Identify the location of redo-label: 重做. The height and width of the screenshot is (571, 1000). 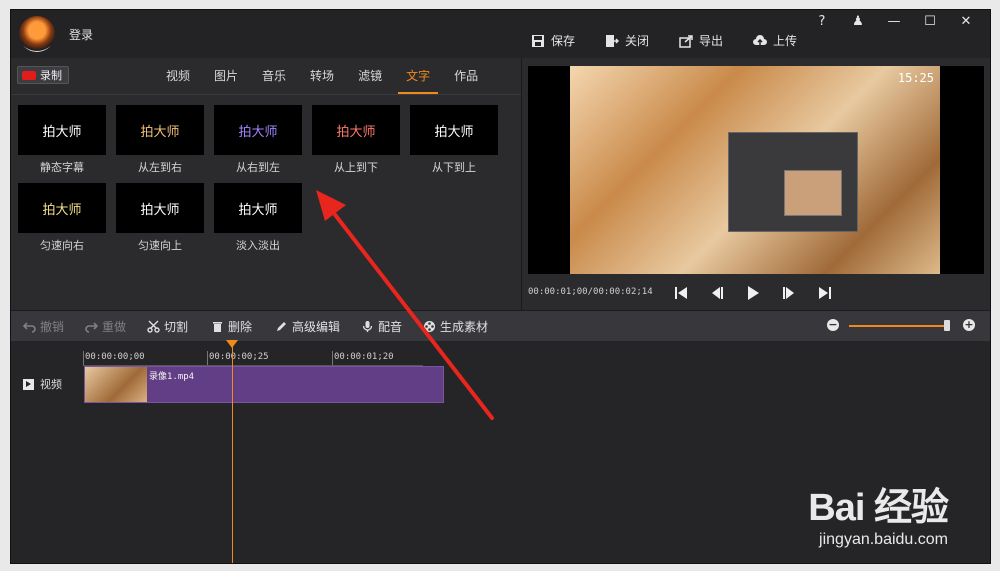
(114, 327).